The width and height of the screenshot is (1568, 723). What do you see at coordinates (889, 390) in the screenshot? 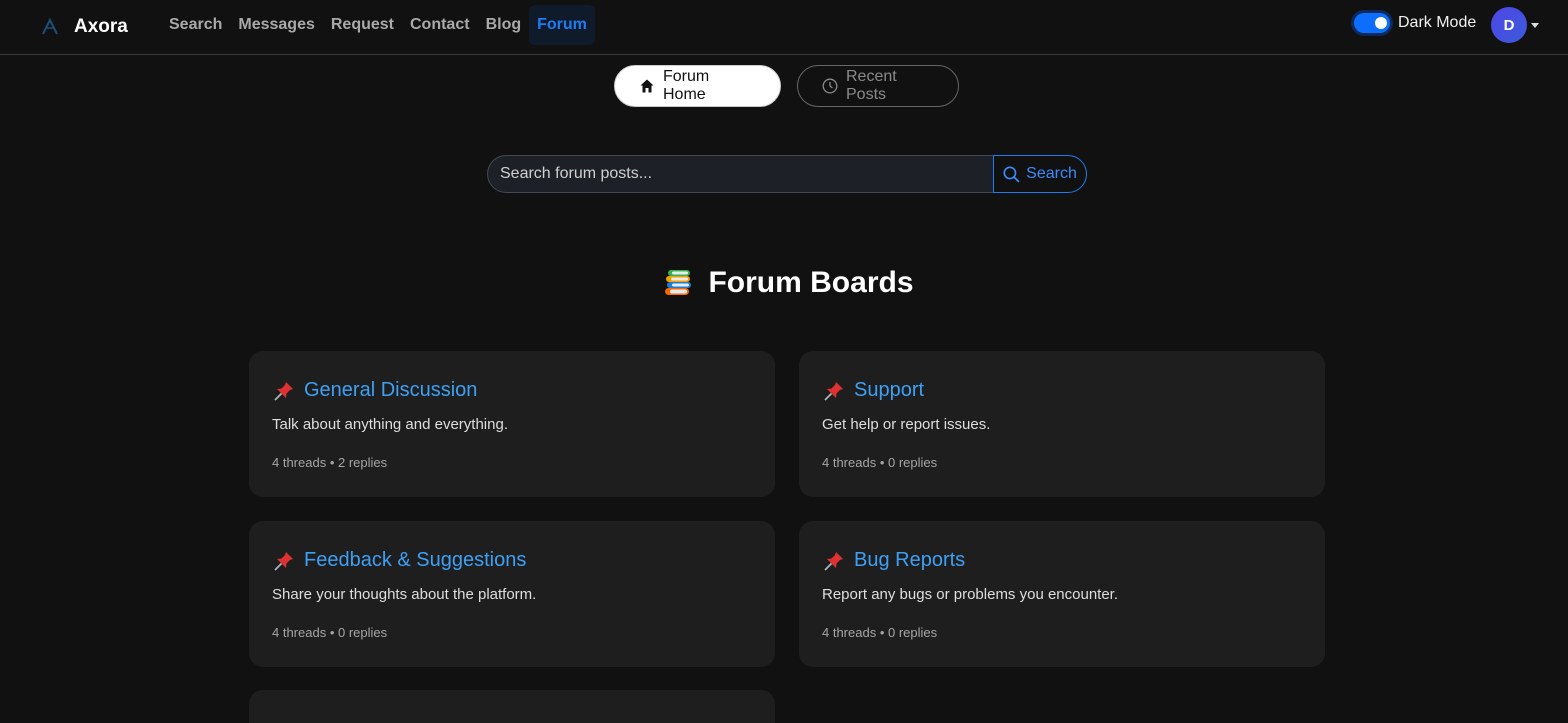
I see `board-title: Support` at bounding box center [889, 390].